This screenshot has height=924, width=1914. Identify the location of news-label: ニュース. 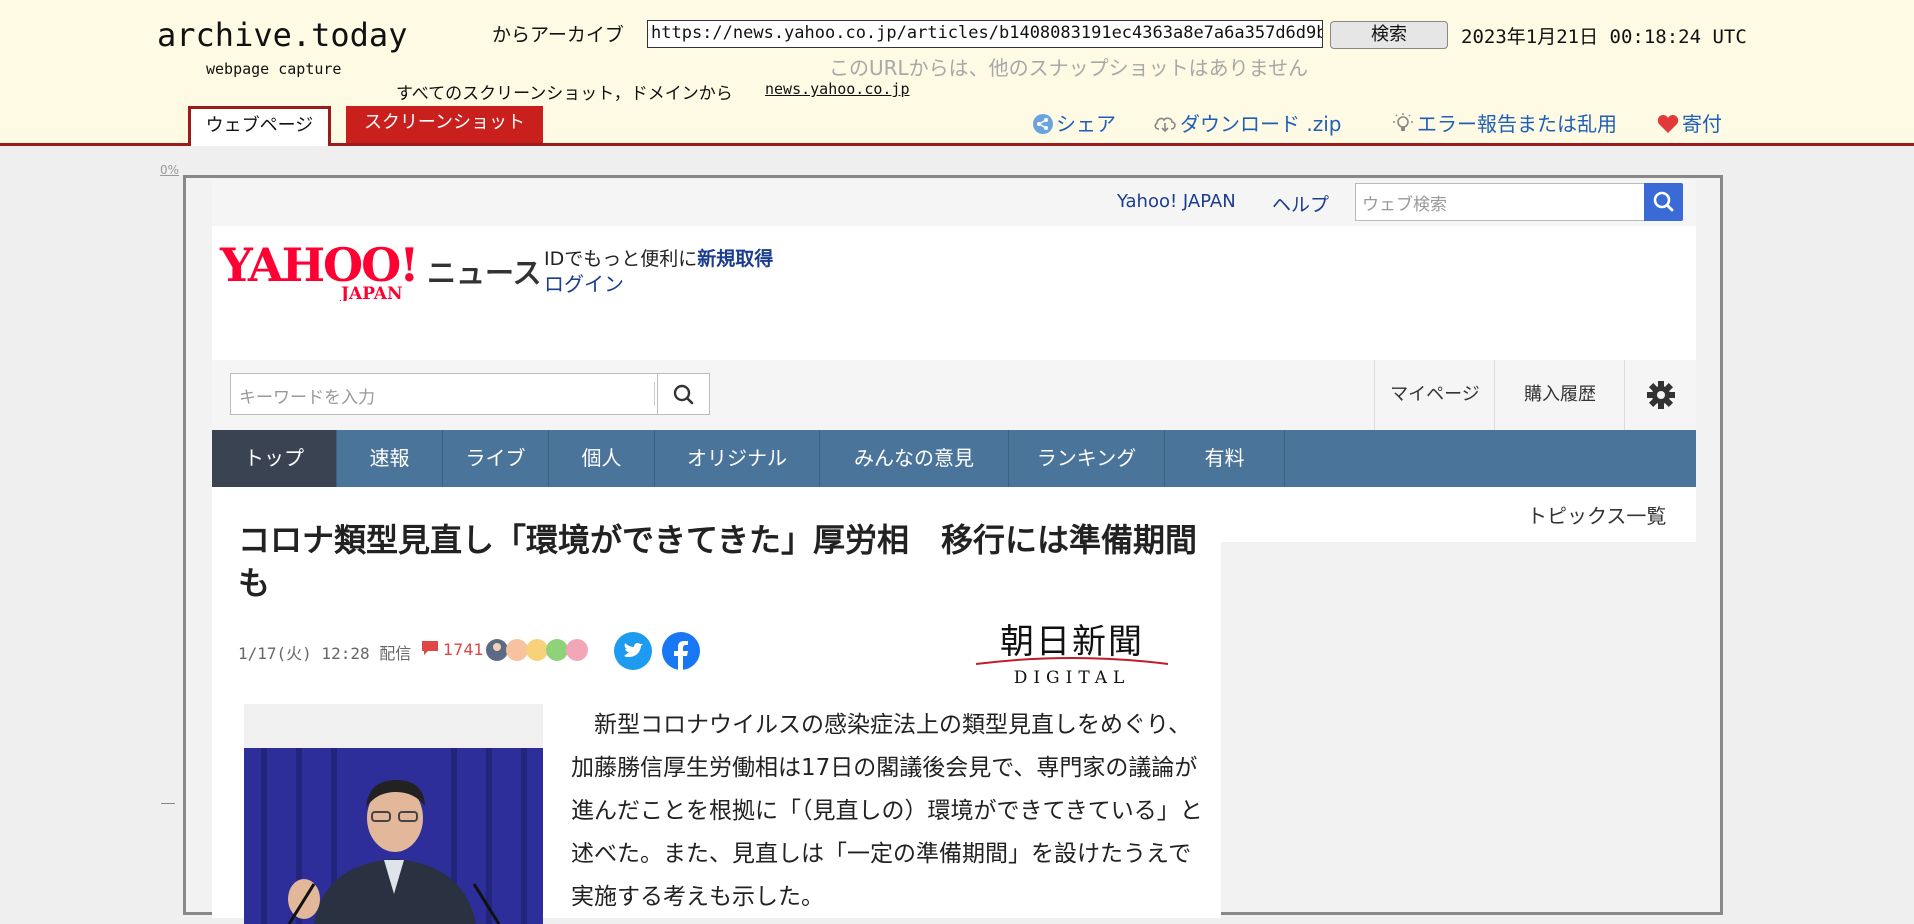
(484, 273).